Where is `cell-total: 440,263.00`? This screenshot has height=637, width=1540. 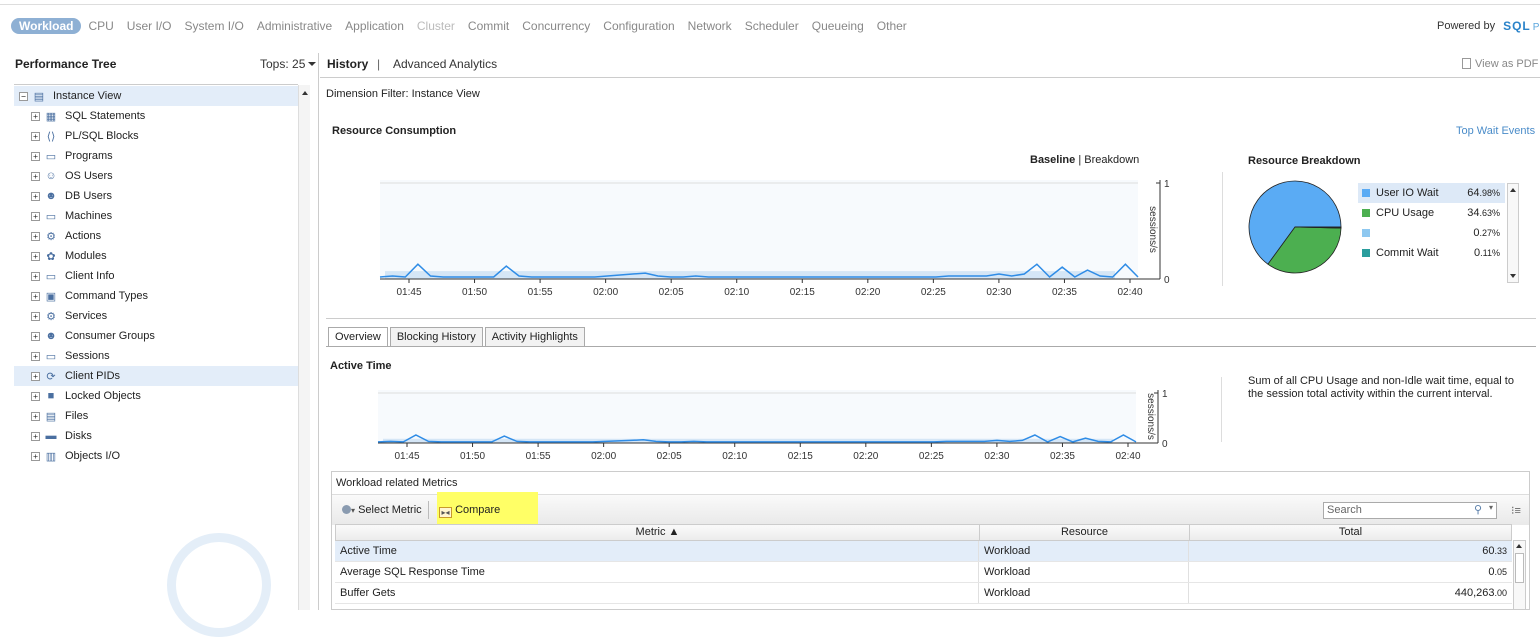
cell-total: 440,263.00 is located at coordinates (1350, 593).